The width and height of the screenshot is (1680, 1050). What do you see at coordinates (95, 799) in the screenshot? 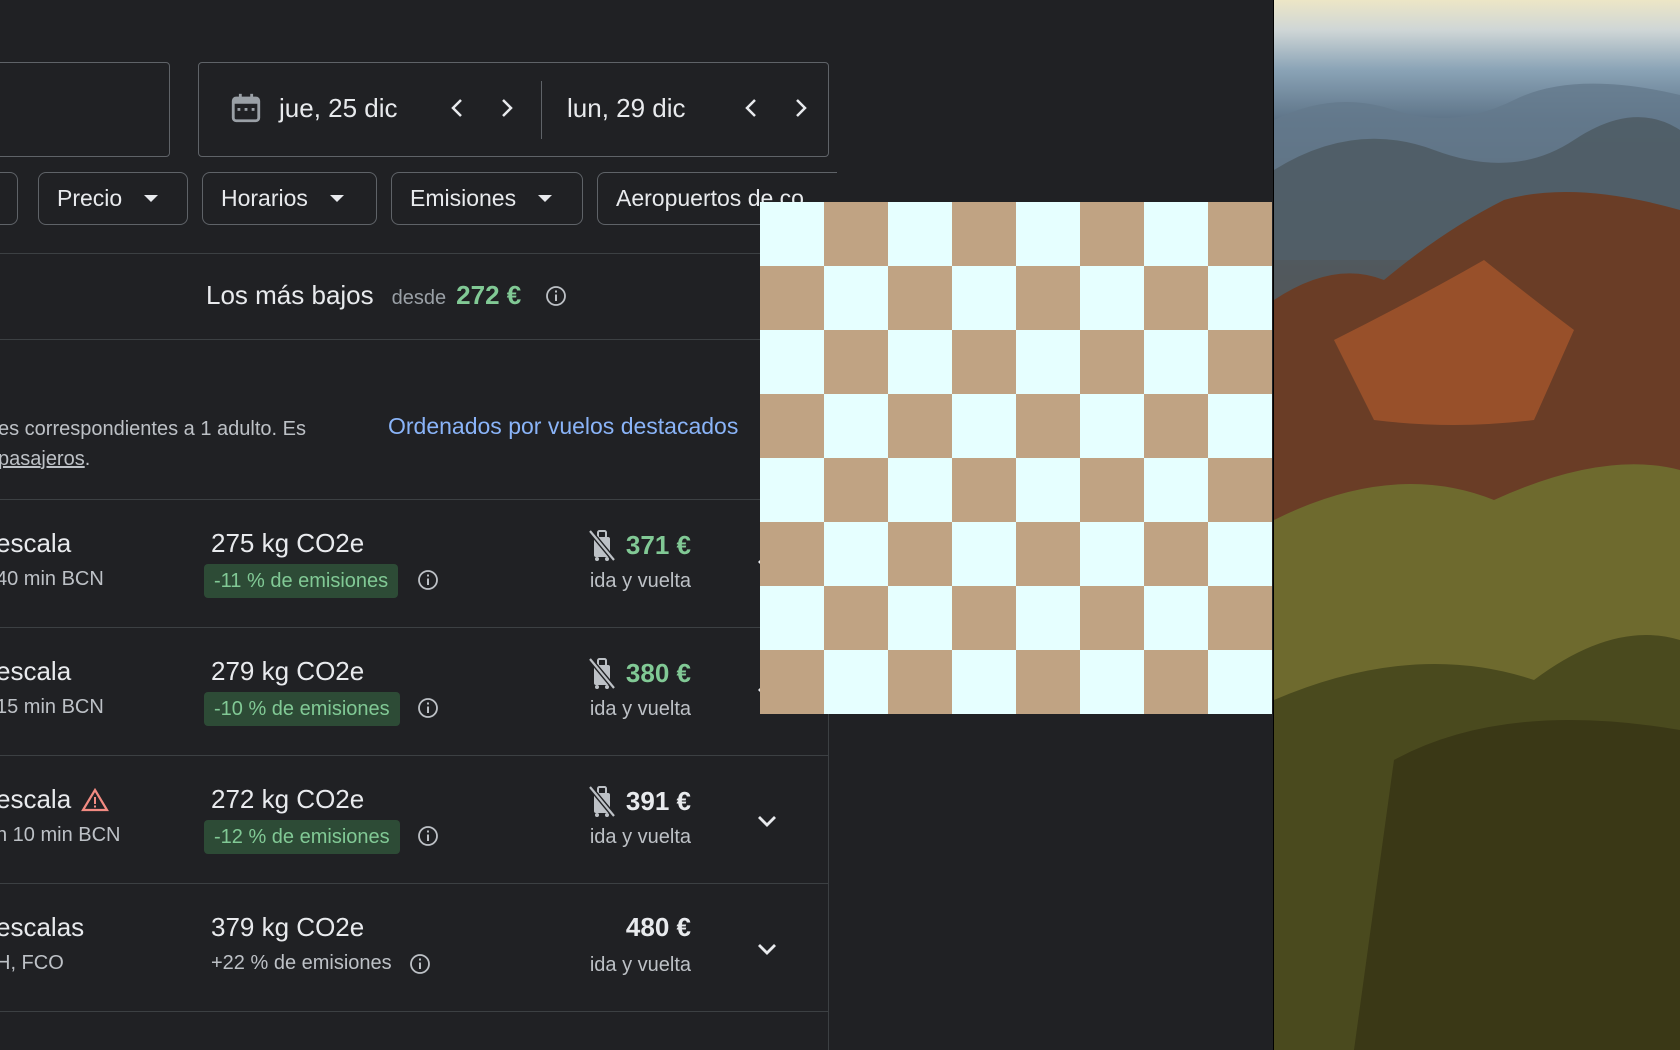
I see `warning-icon` at bounding box center [95, 799].